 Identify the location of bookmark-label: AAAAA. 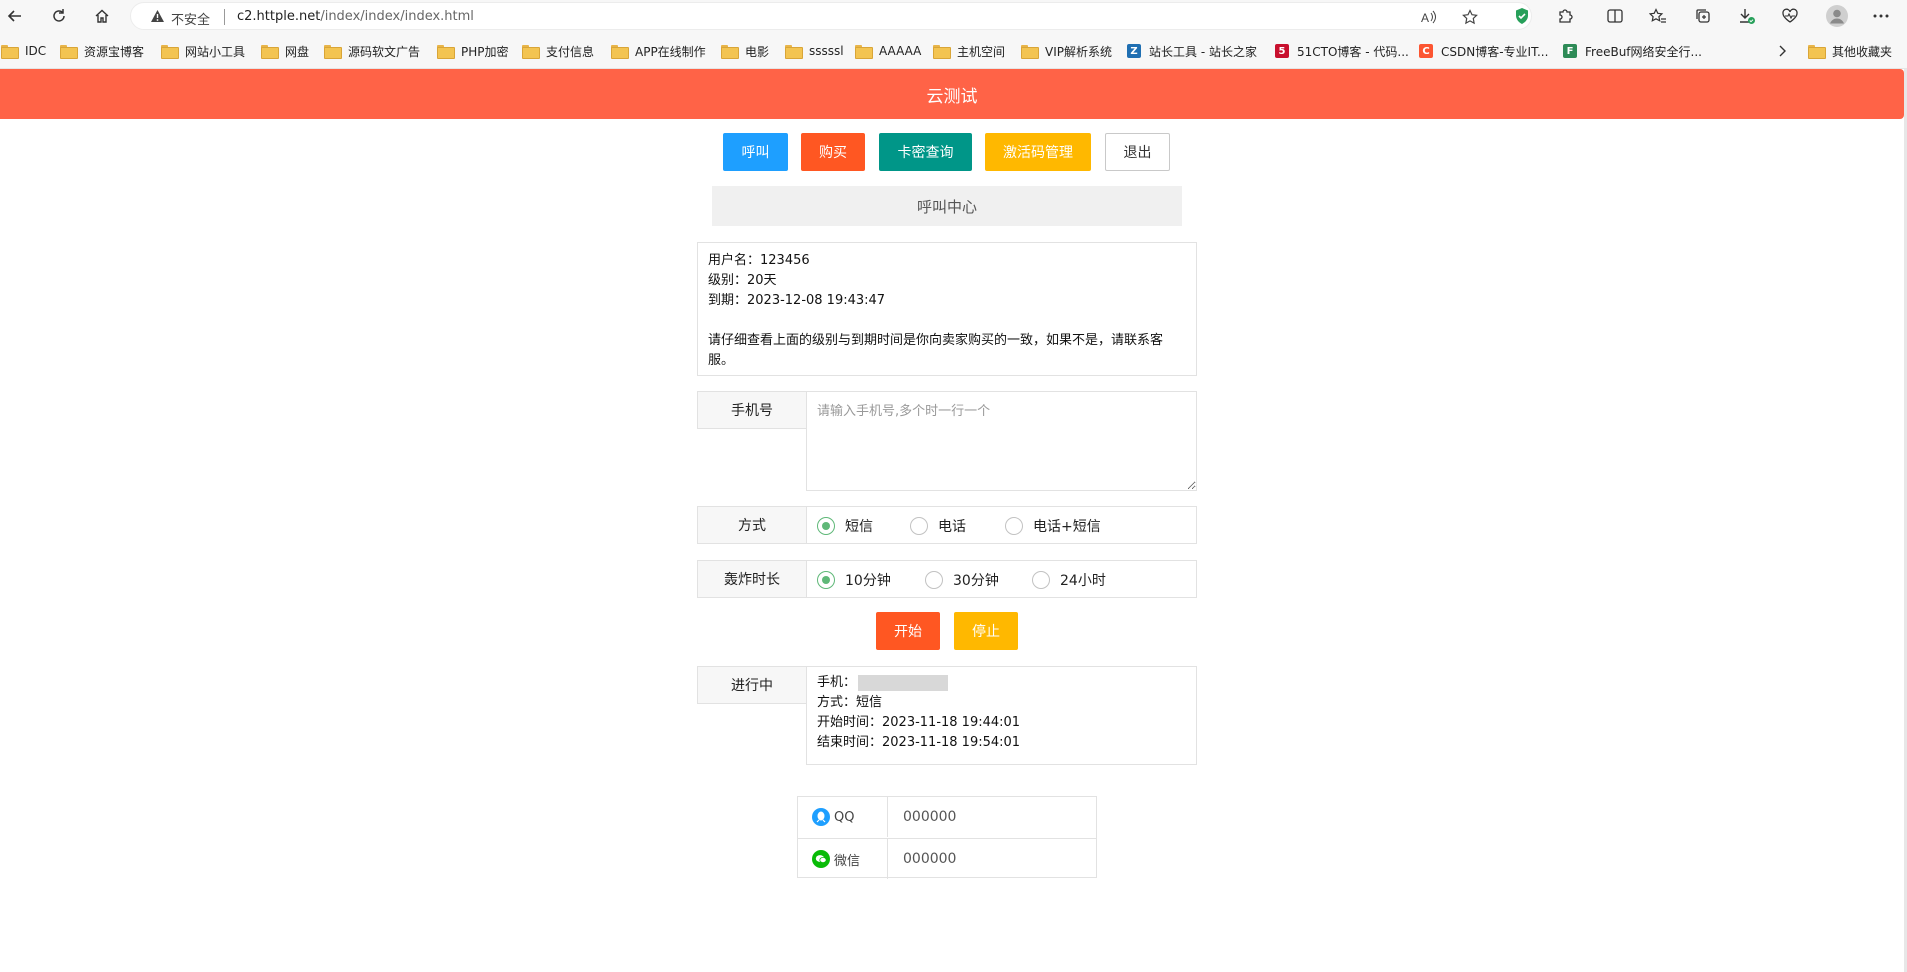
(900, 51).